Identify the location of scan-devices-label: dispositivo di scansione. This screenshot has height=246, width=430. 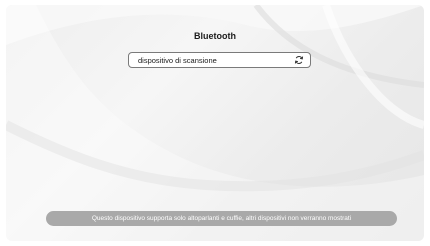
(177, 60).